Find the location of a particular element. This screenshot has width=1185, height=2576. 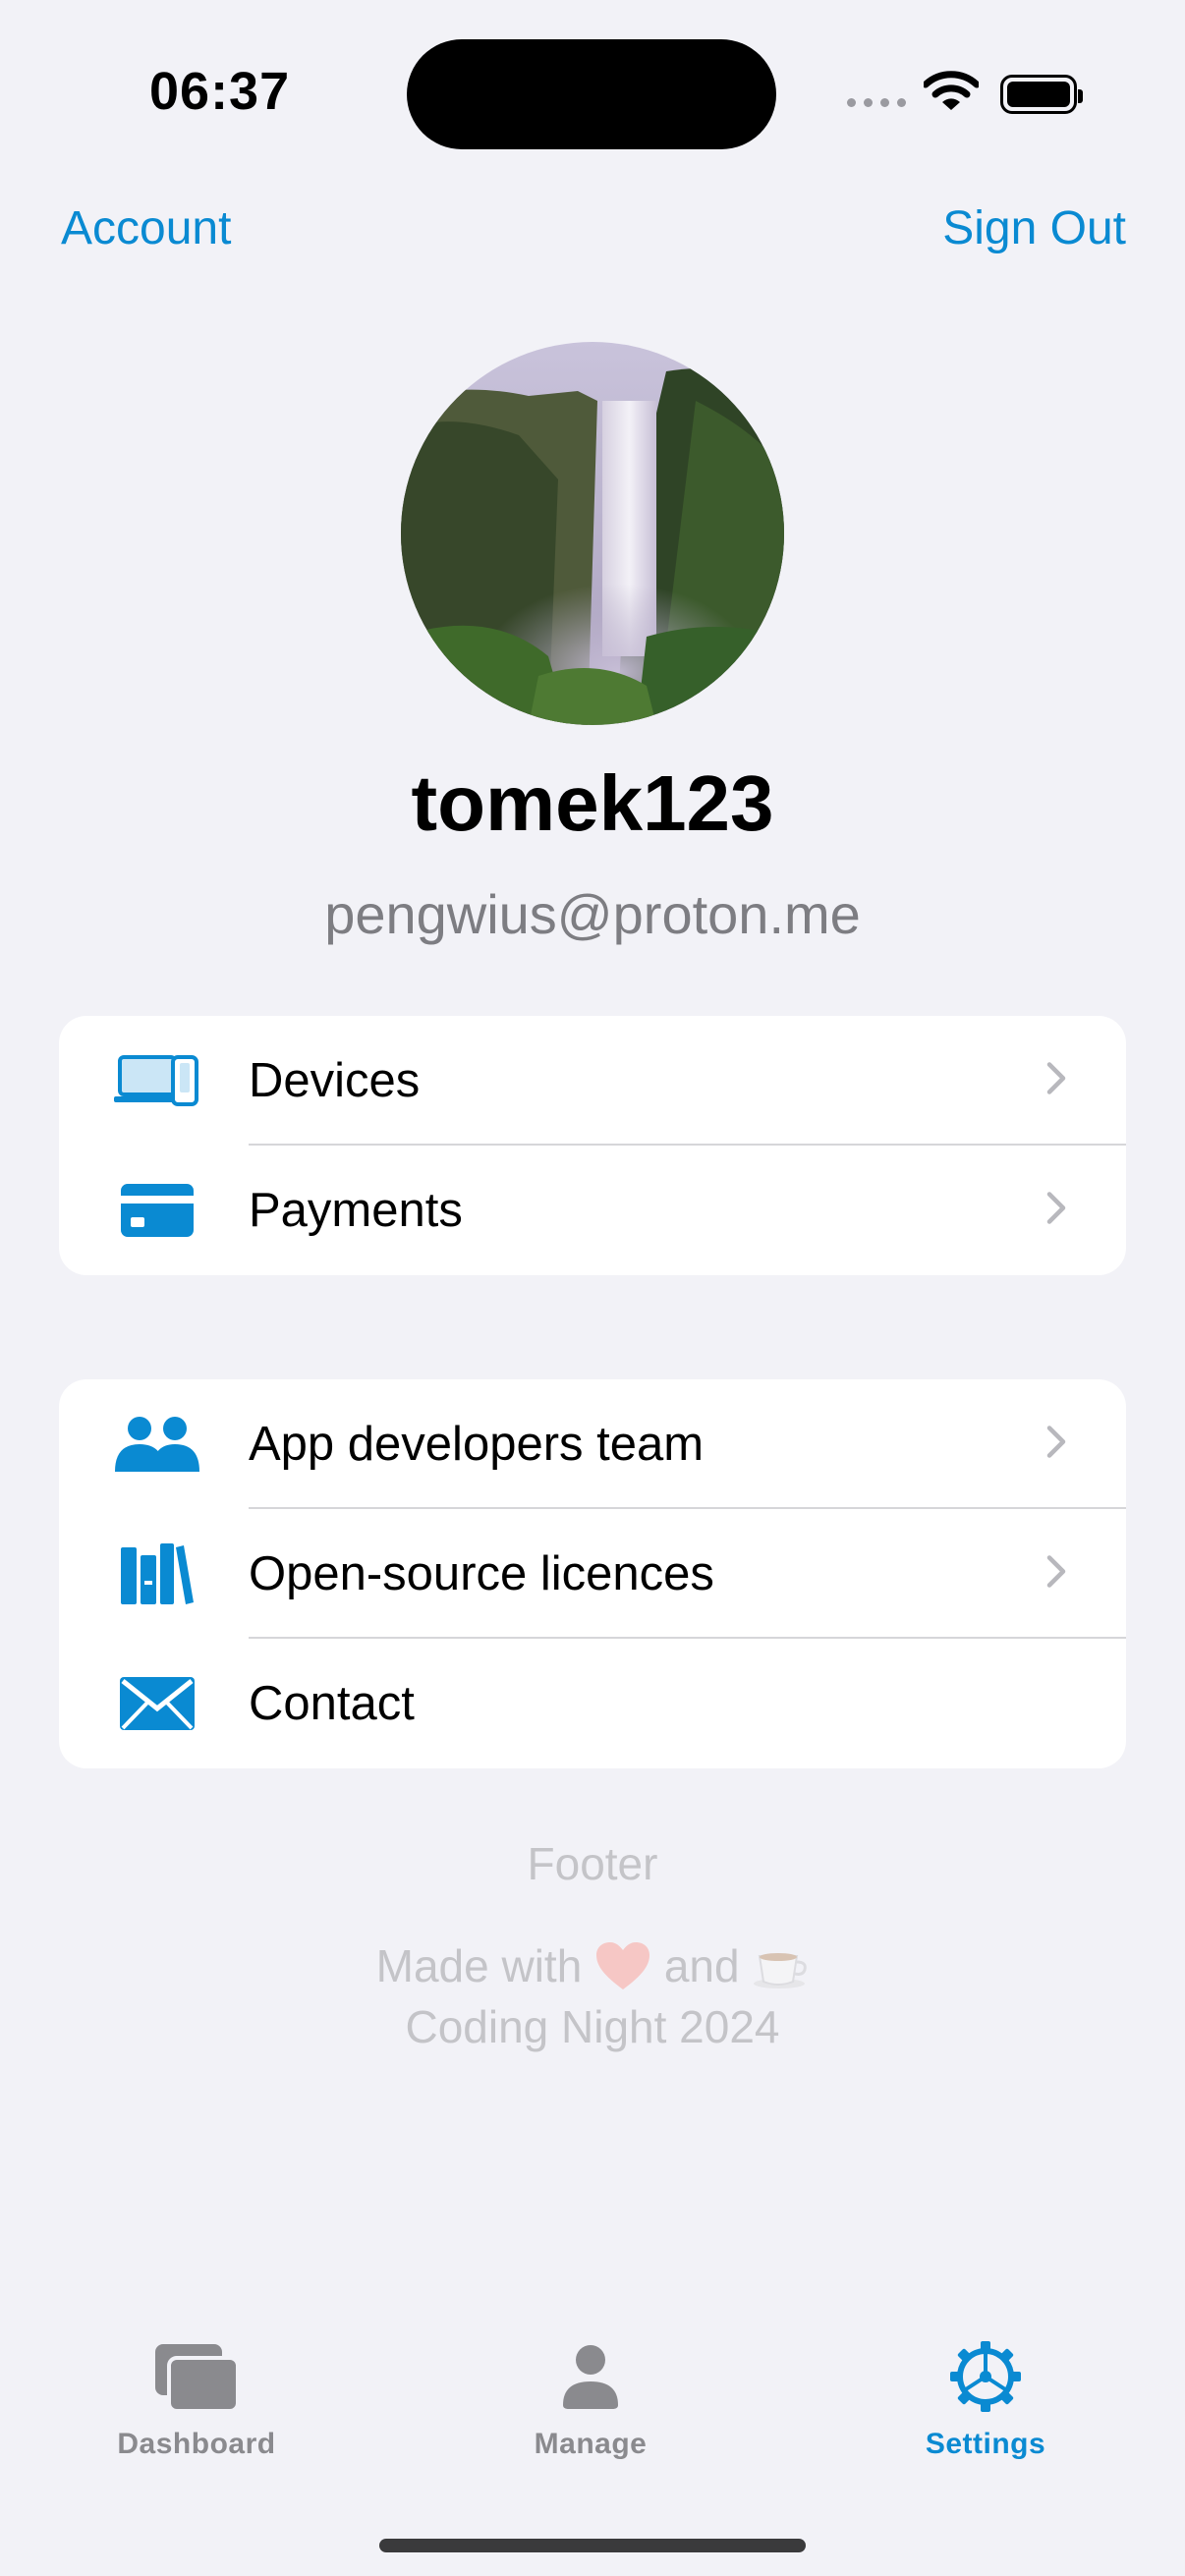

tab-dashboard: Dashboard is located at coordinates (197, 2399).